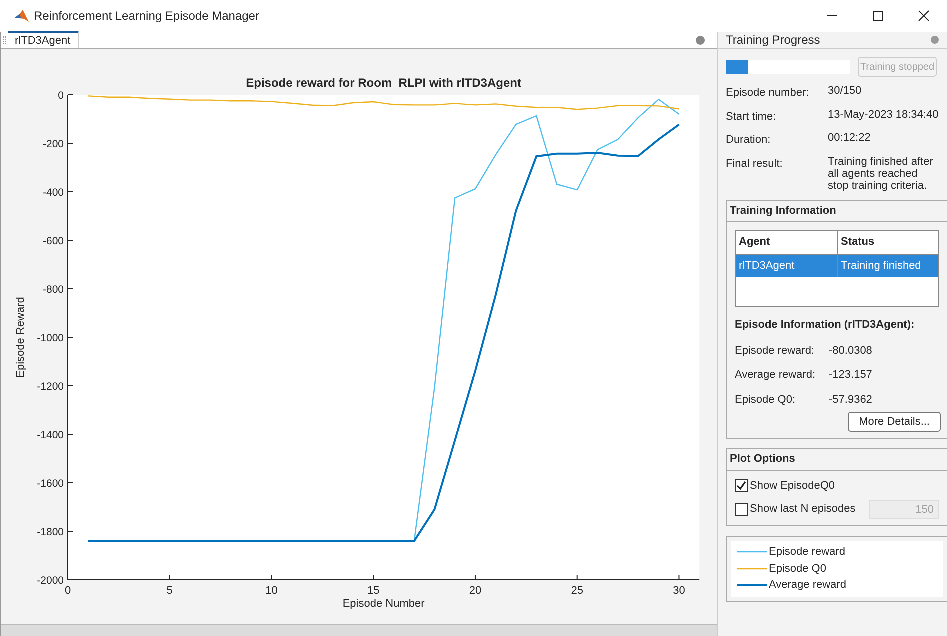 This screenshot has width=947, height=636. I want to click on legend-label: Episode Q0, so click(797, 569).